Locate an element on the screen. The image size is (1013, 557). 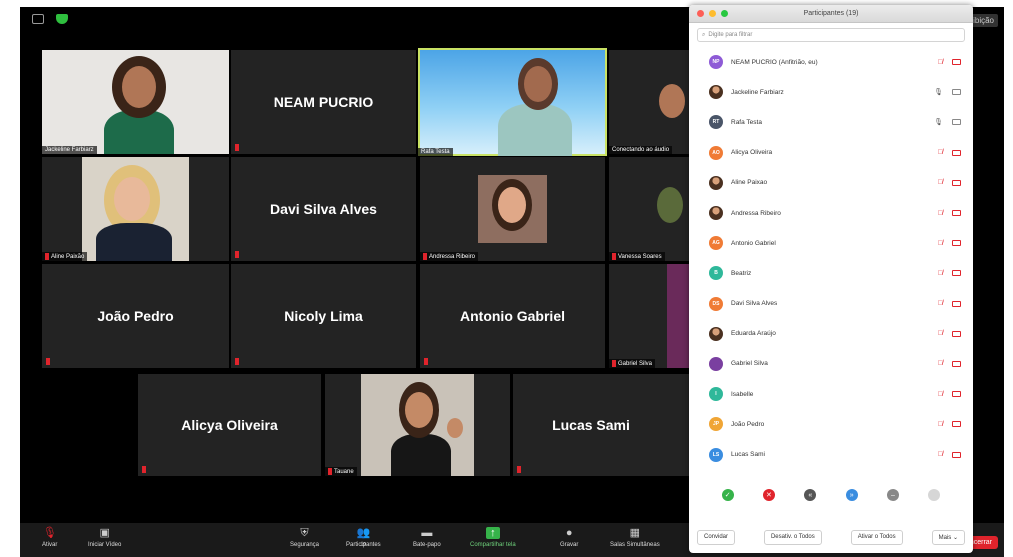
video-tile: Gabriel Silva is located at coordinates (649, 316).